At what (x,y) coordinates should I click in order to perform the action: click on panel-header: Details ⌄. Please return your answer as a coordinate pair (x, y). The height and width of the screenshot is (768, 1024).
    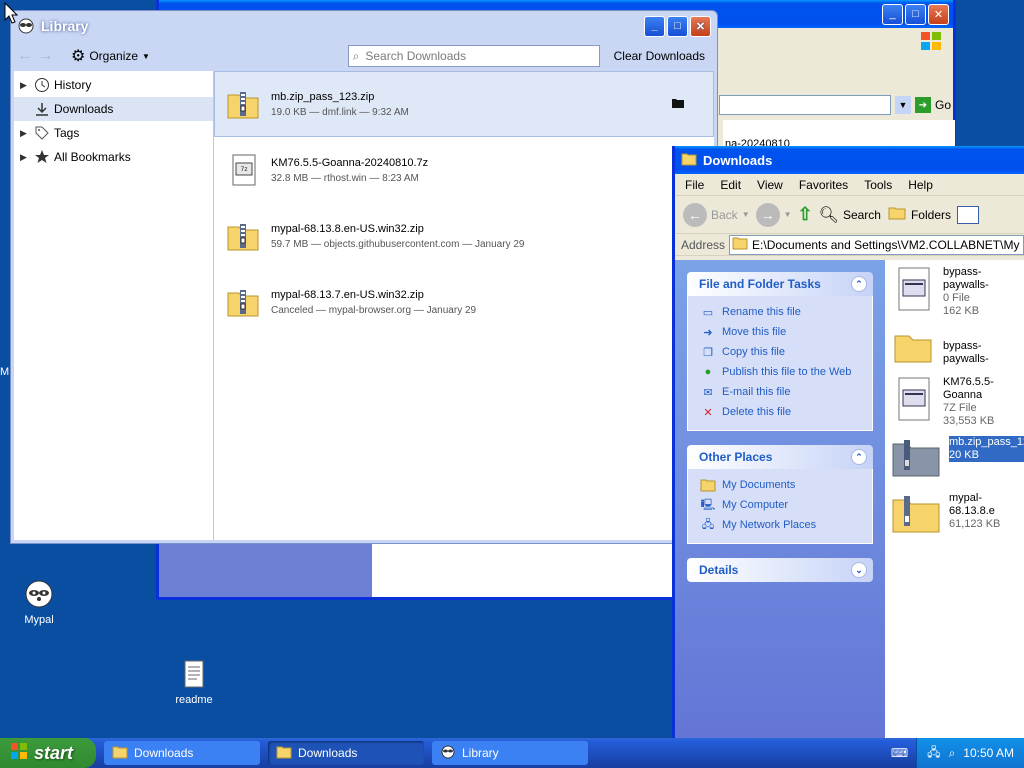
    Looking at the image, I should click on (780, 570).